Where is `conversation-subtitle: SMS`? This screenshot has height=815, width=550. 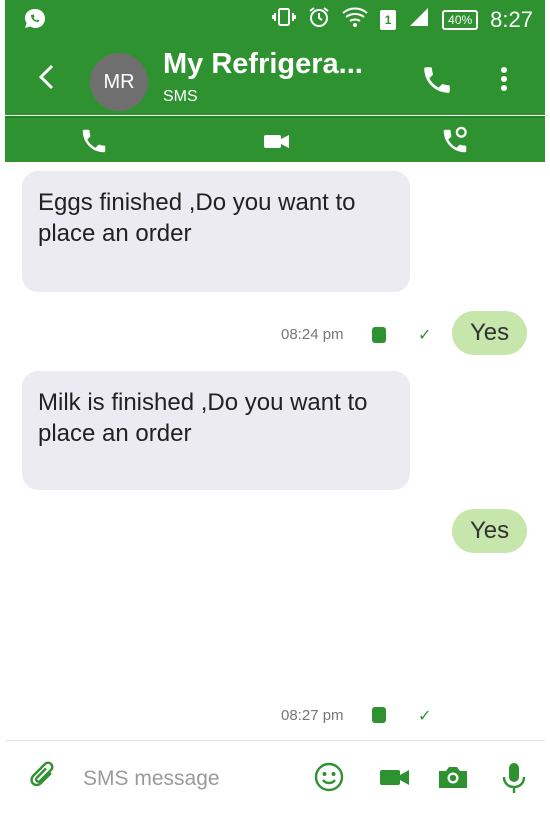
conversation-subtitle: SMS is located at coordinates (180, 96).